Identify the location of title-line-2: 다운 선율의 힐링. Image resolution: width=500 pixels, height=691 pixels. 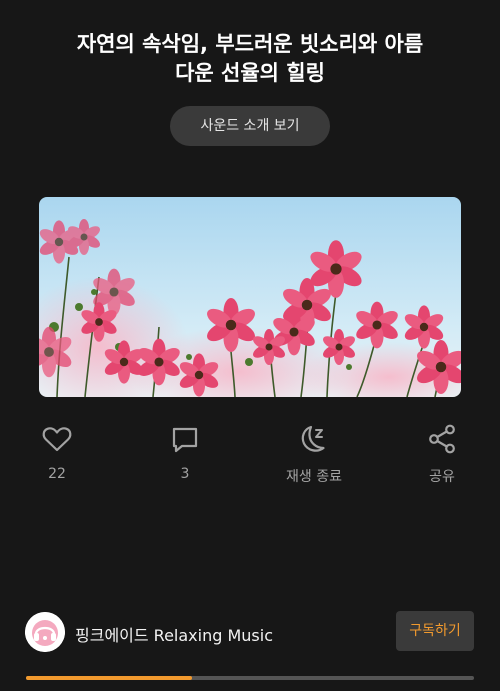
(250, 73).